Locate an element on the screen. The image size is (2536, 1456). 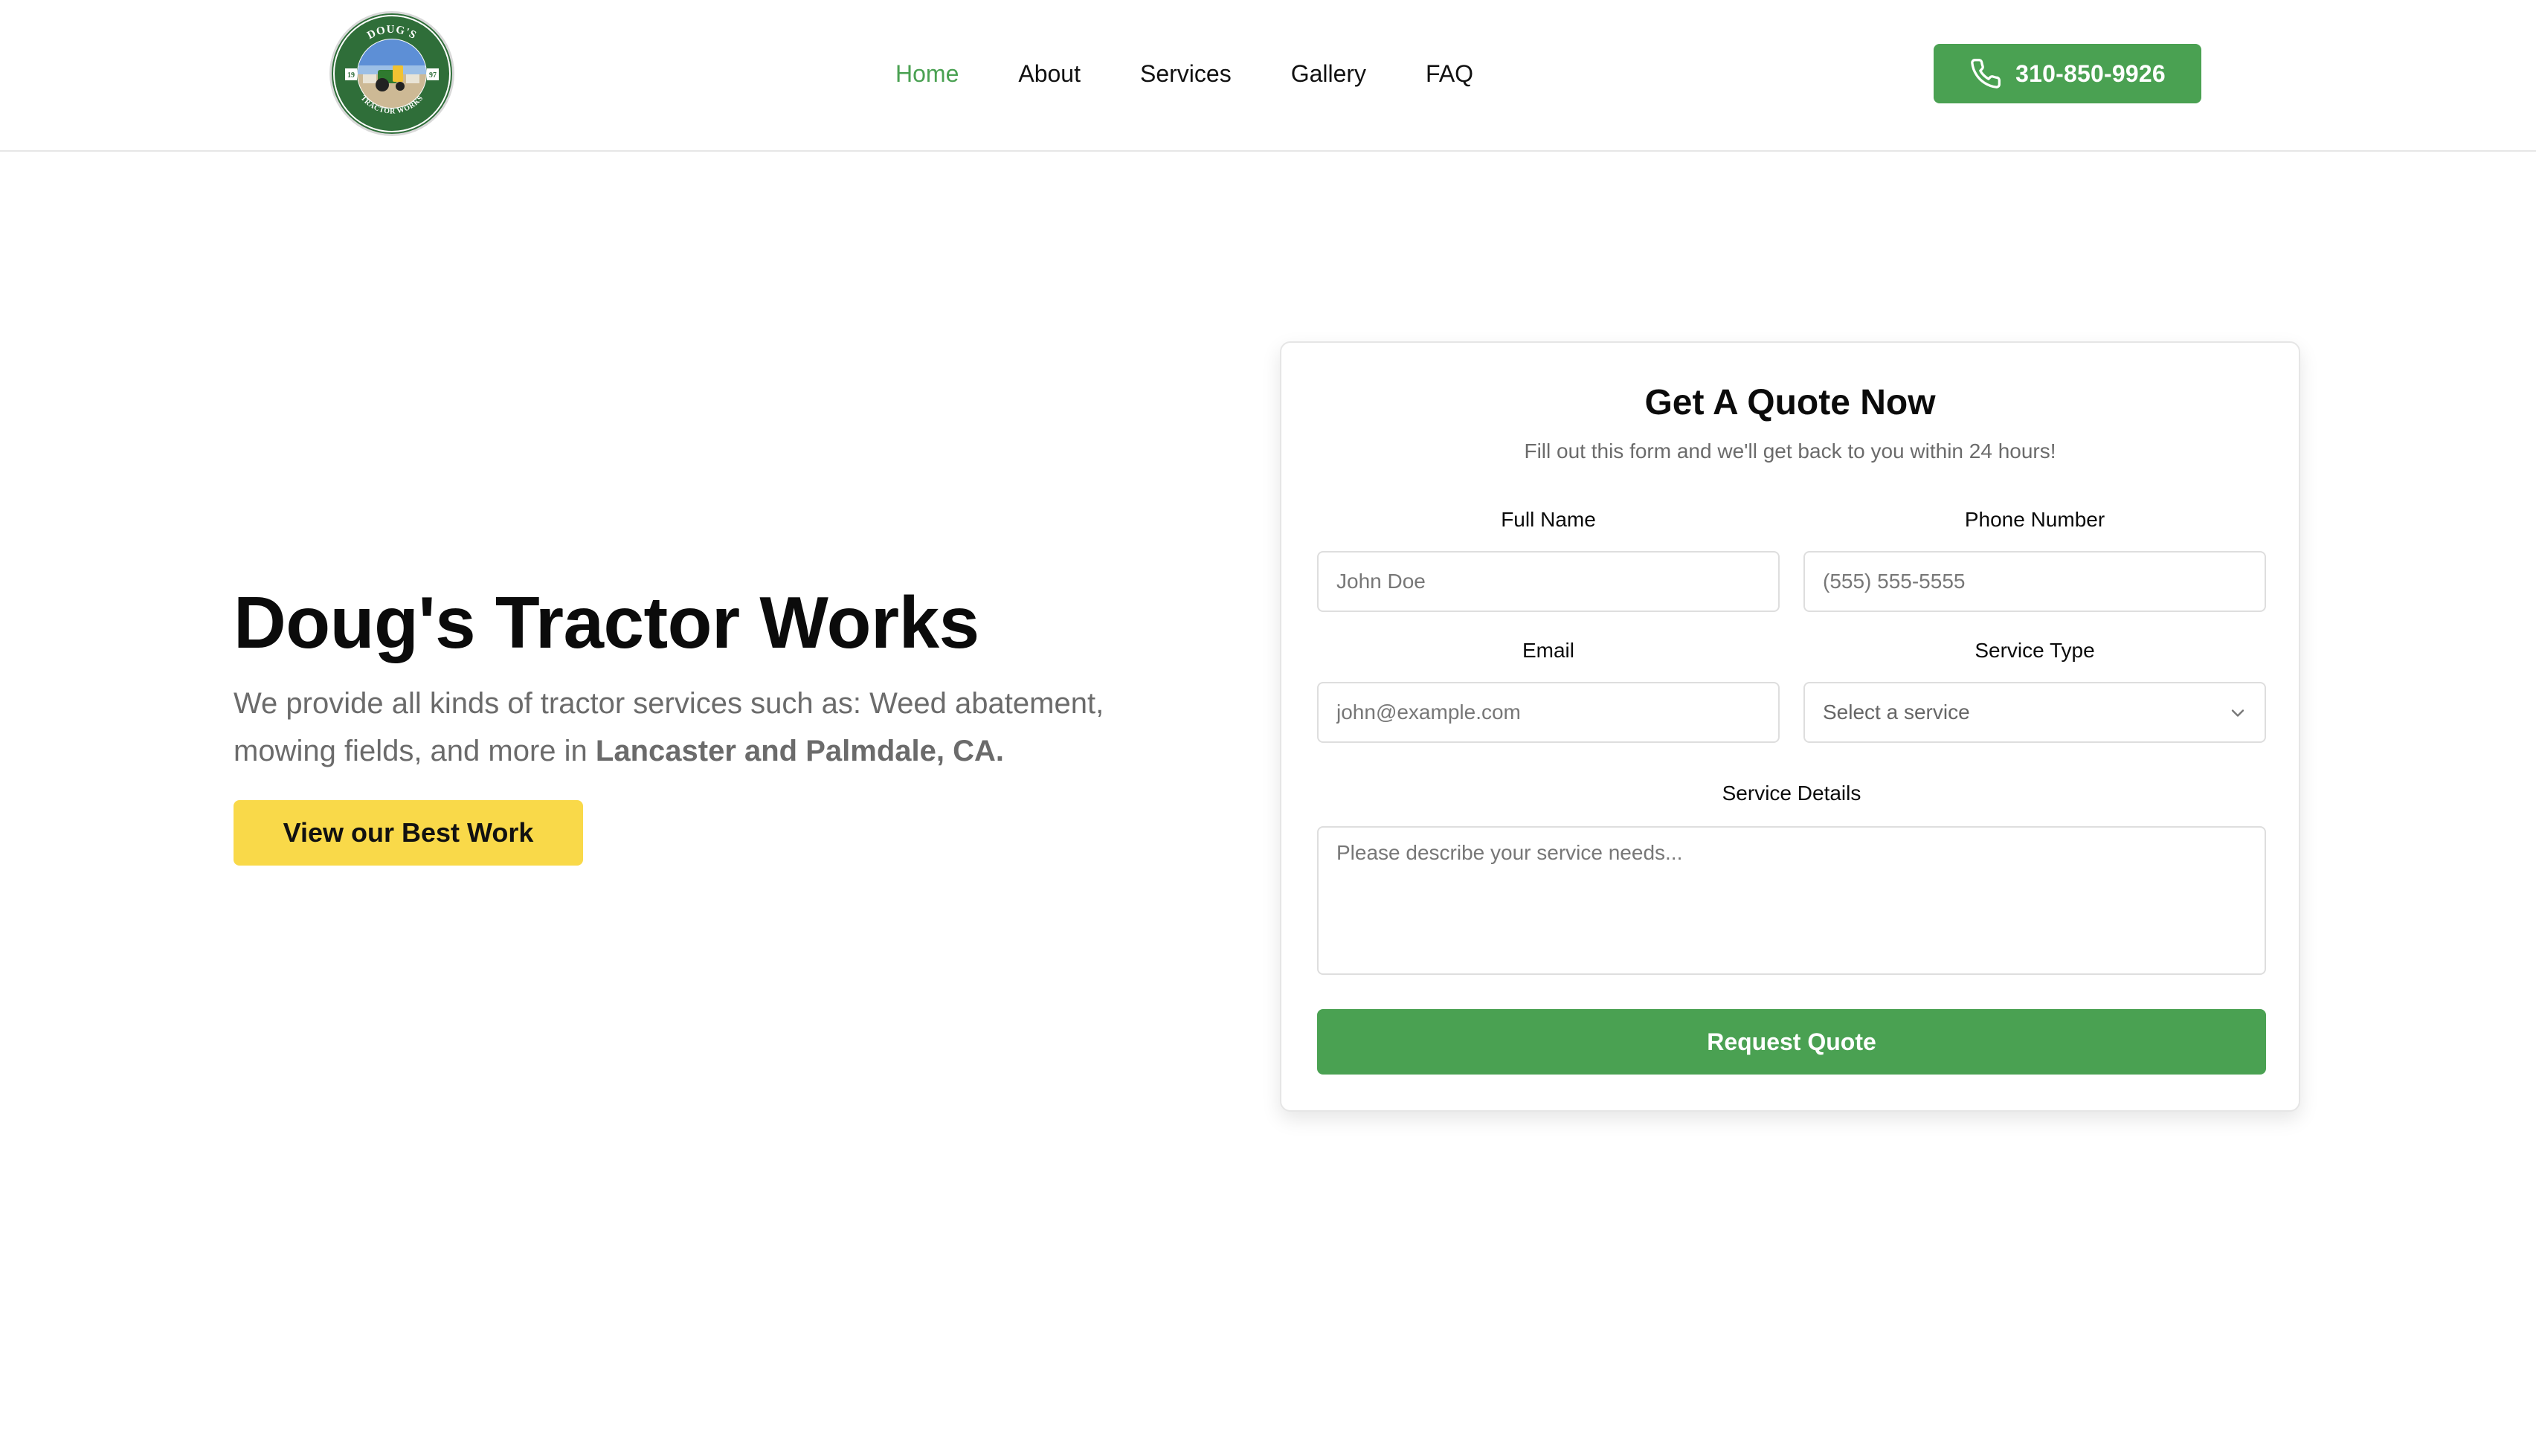
service-details-textarea is located at coordinates (1791, 901).